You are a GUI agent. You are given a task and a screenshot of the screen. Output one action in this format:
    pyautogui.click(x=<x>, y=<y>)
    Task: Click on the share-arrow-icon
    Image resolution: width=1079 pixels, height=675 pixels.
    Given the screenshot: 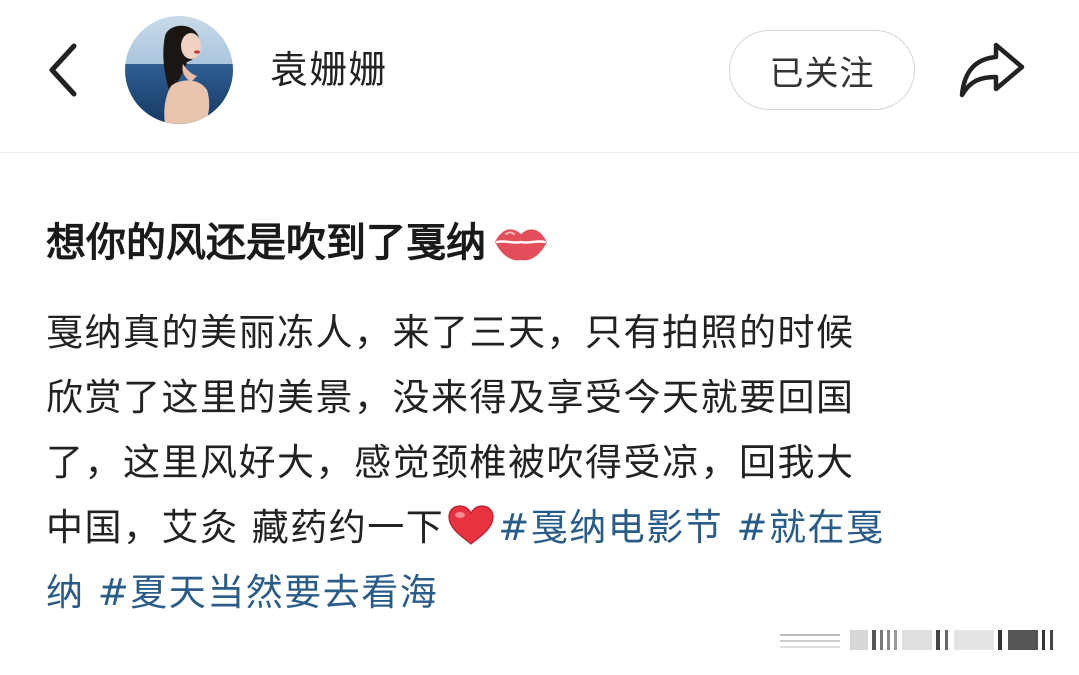 What is the action you would take?
    pyautogui.click(x=992, y=70)
    